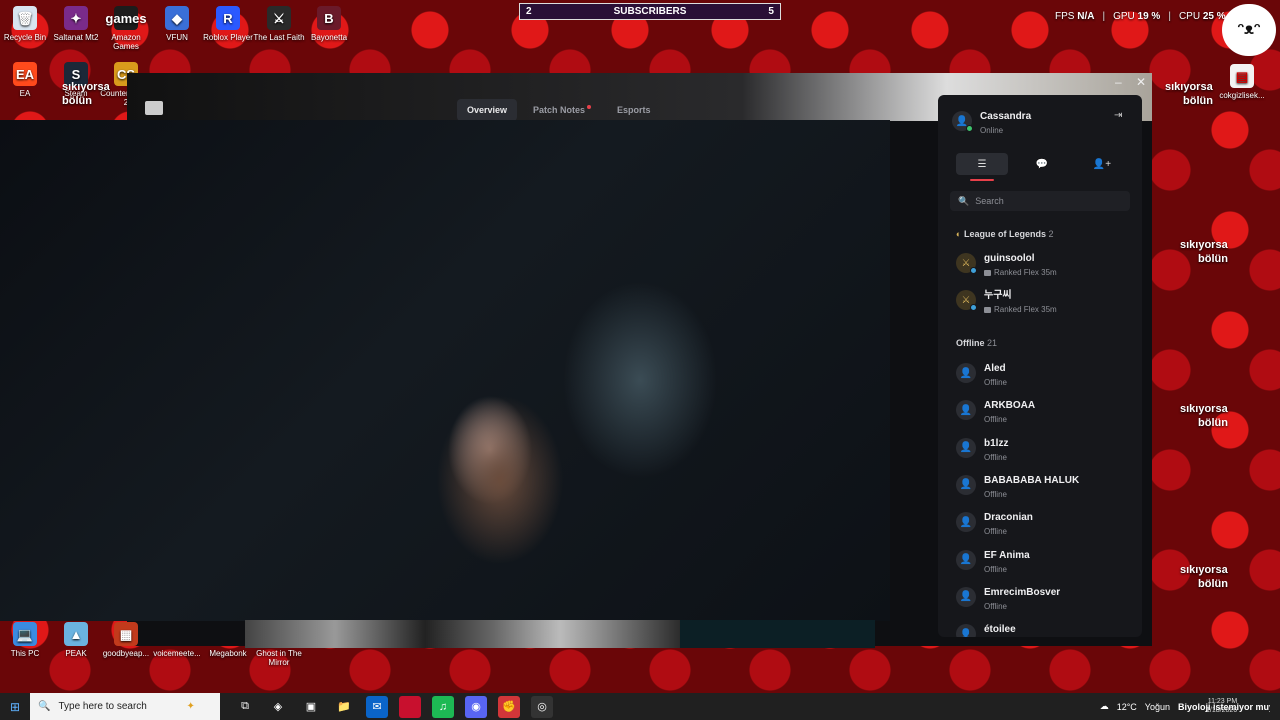 The height and width of the screenshot is (720, 1280). I want to click on tab-esports: Esports, so click(634, 110).